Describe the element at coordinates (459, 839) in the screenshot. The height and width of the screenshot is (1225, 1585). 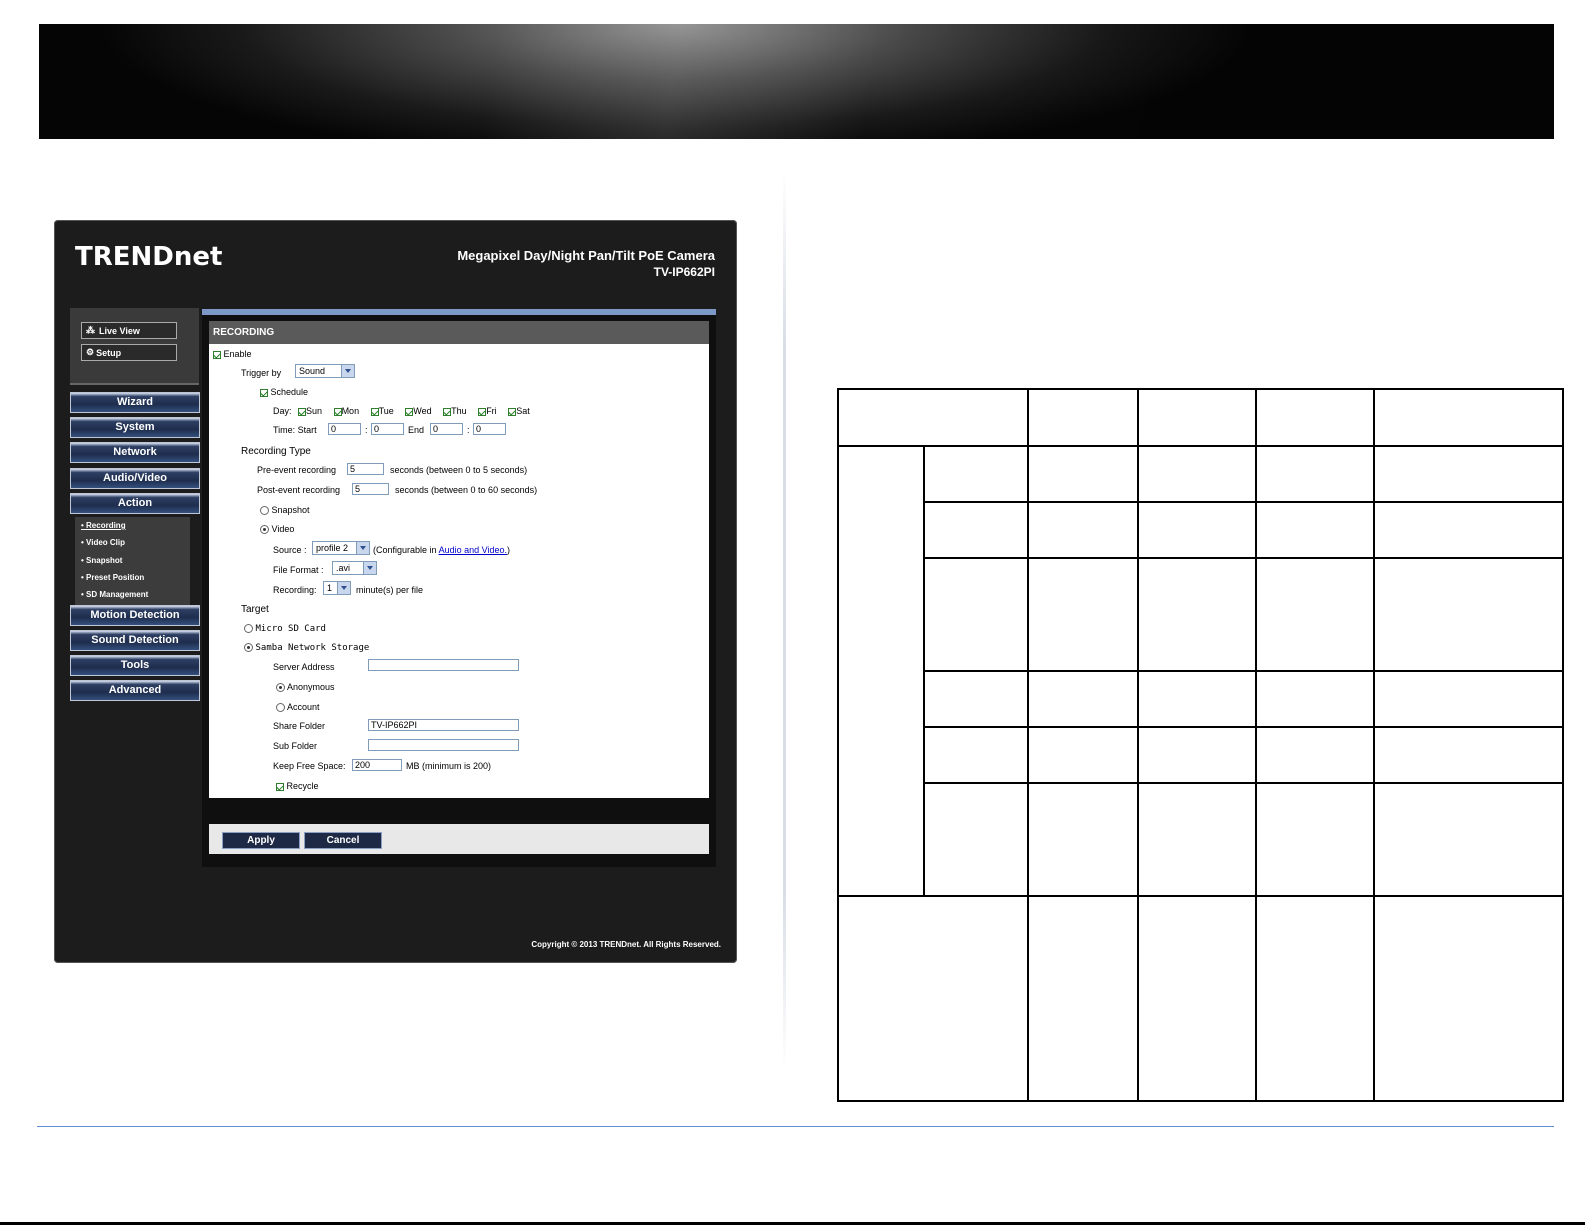
I see `action-bar: Apply Cancel` at that location.